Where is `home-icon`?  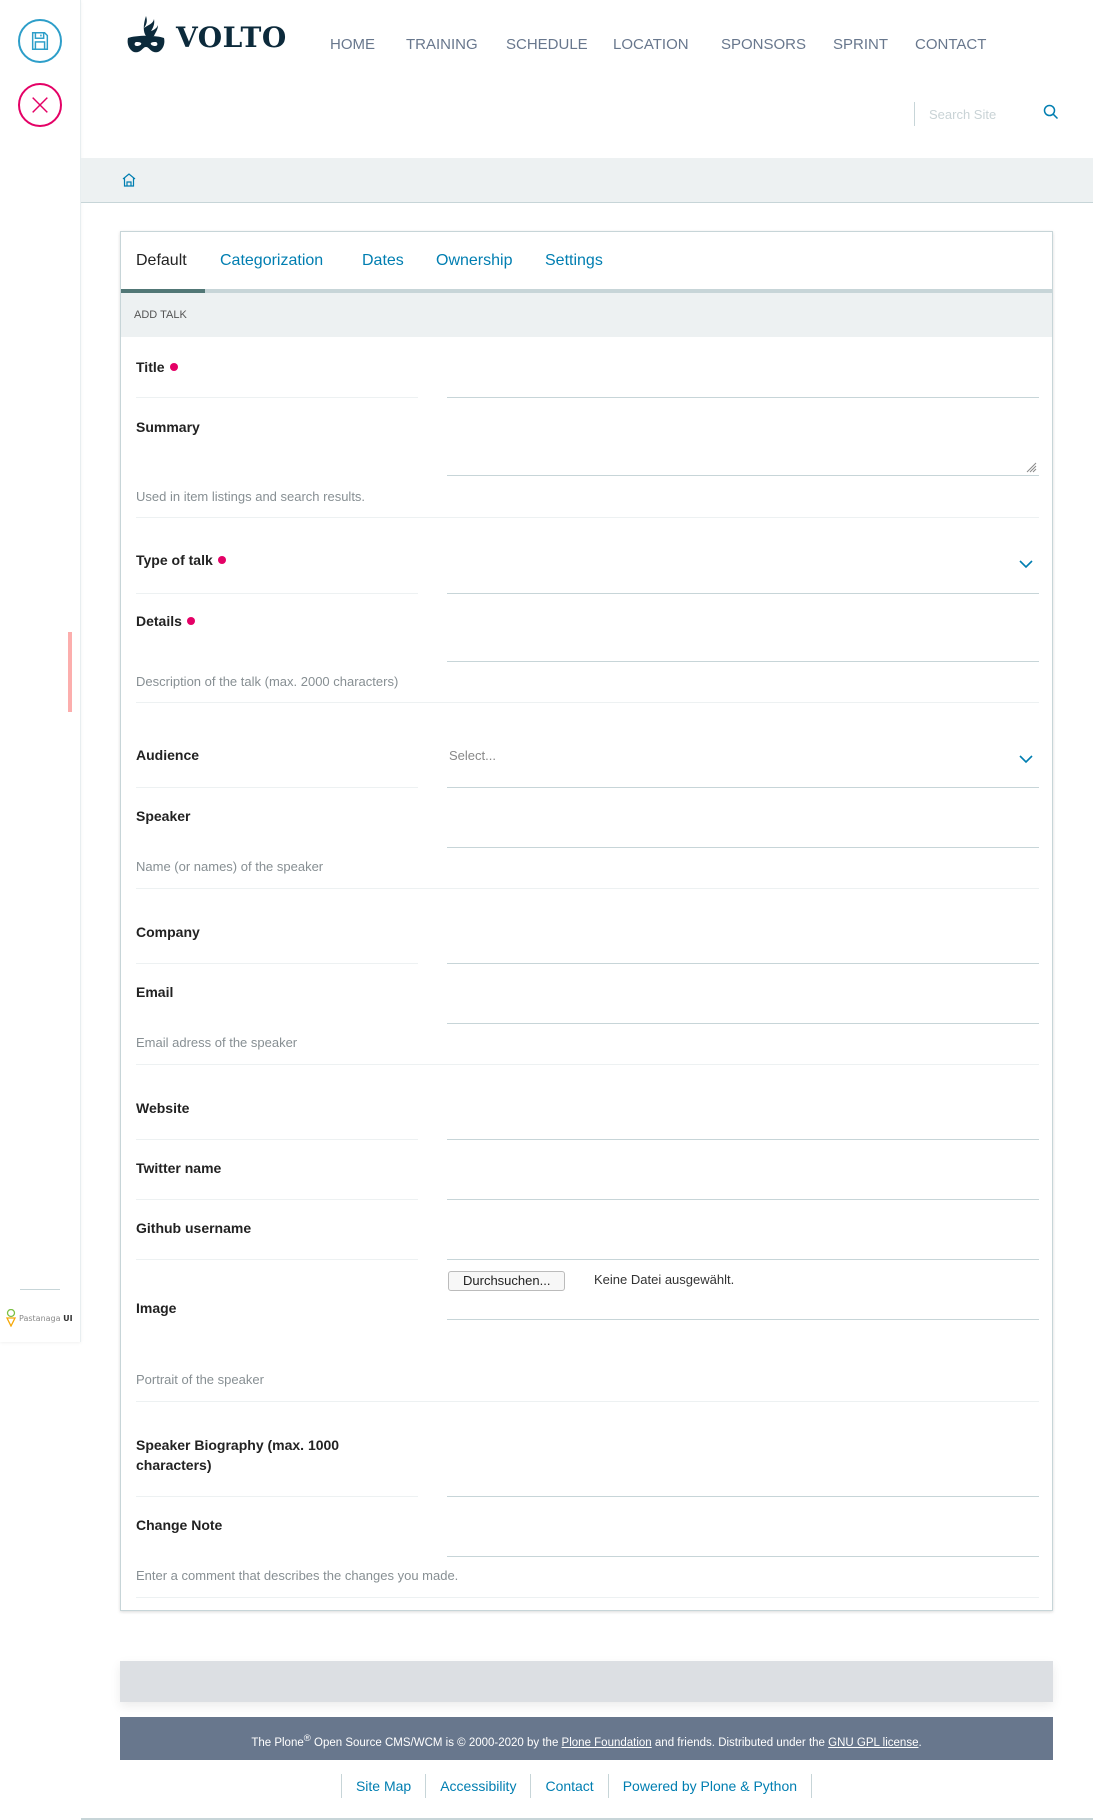
home-icon is located at coordinates (129, 180).